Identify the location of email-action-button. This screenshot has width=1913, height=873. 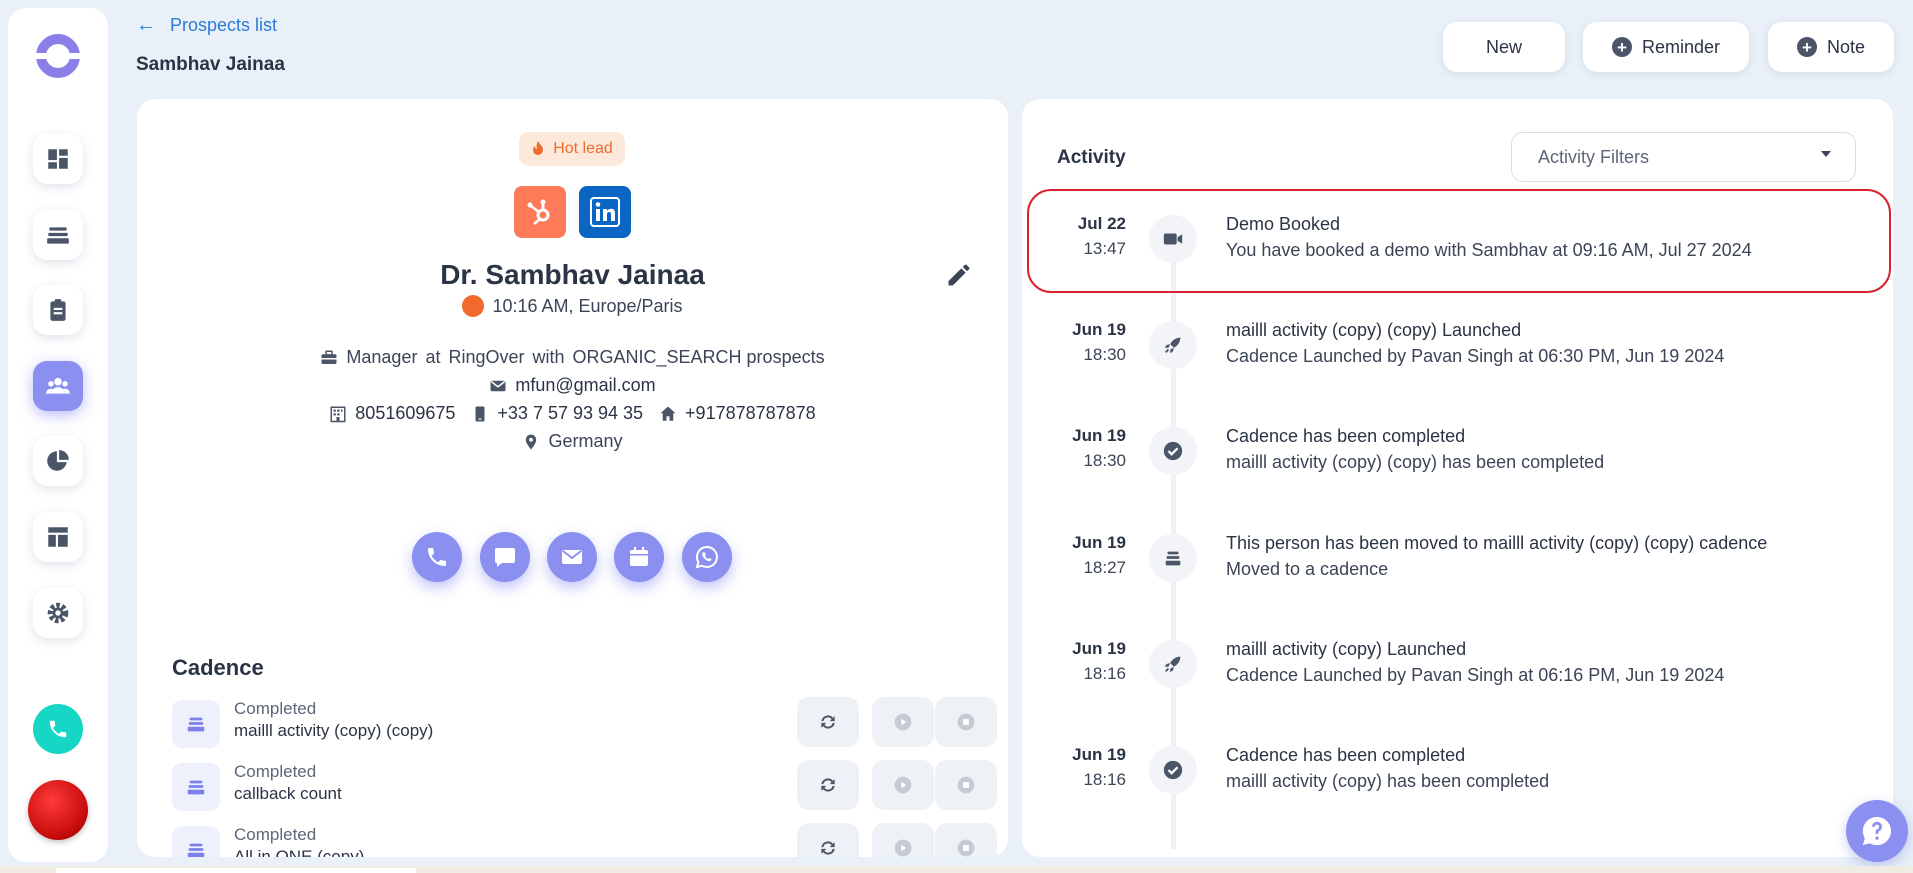
(572, 557).